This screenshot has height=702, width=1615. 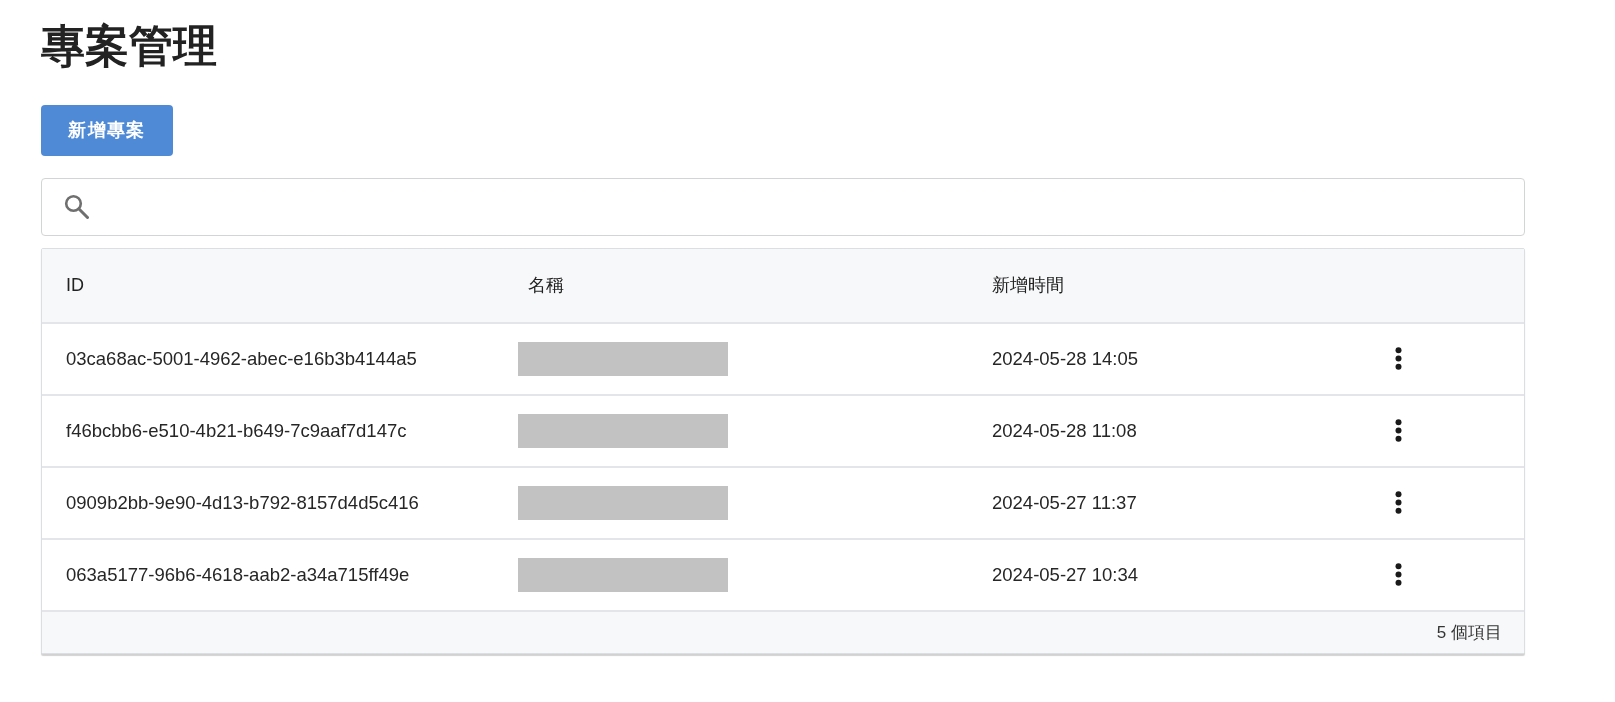 What do you see at coordinates (75, 284) in the screenshot?
I see `column-header: ID` at bounding box center [75, 284].